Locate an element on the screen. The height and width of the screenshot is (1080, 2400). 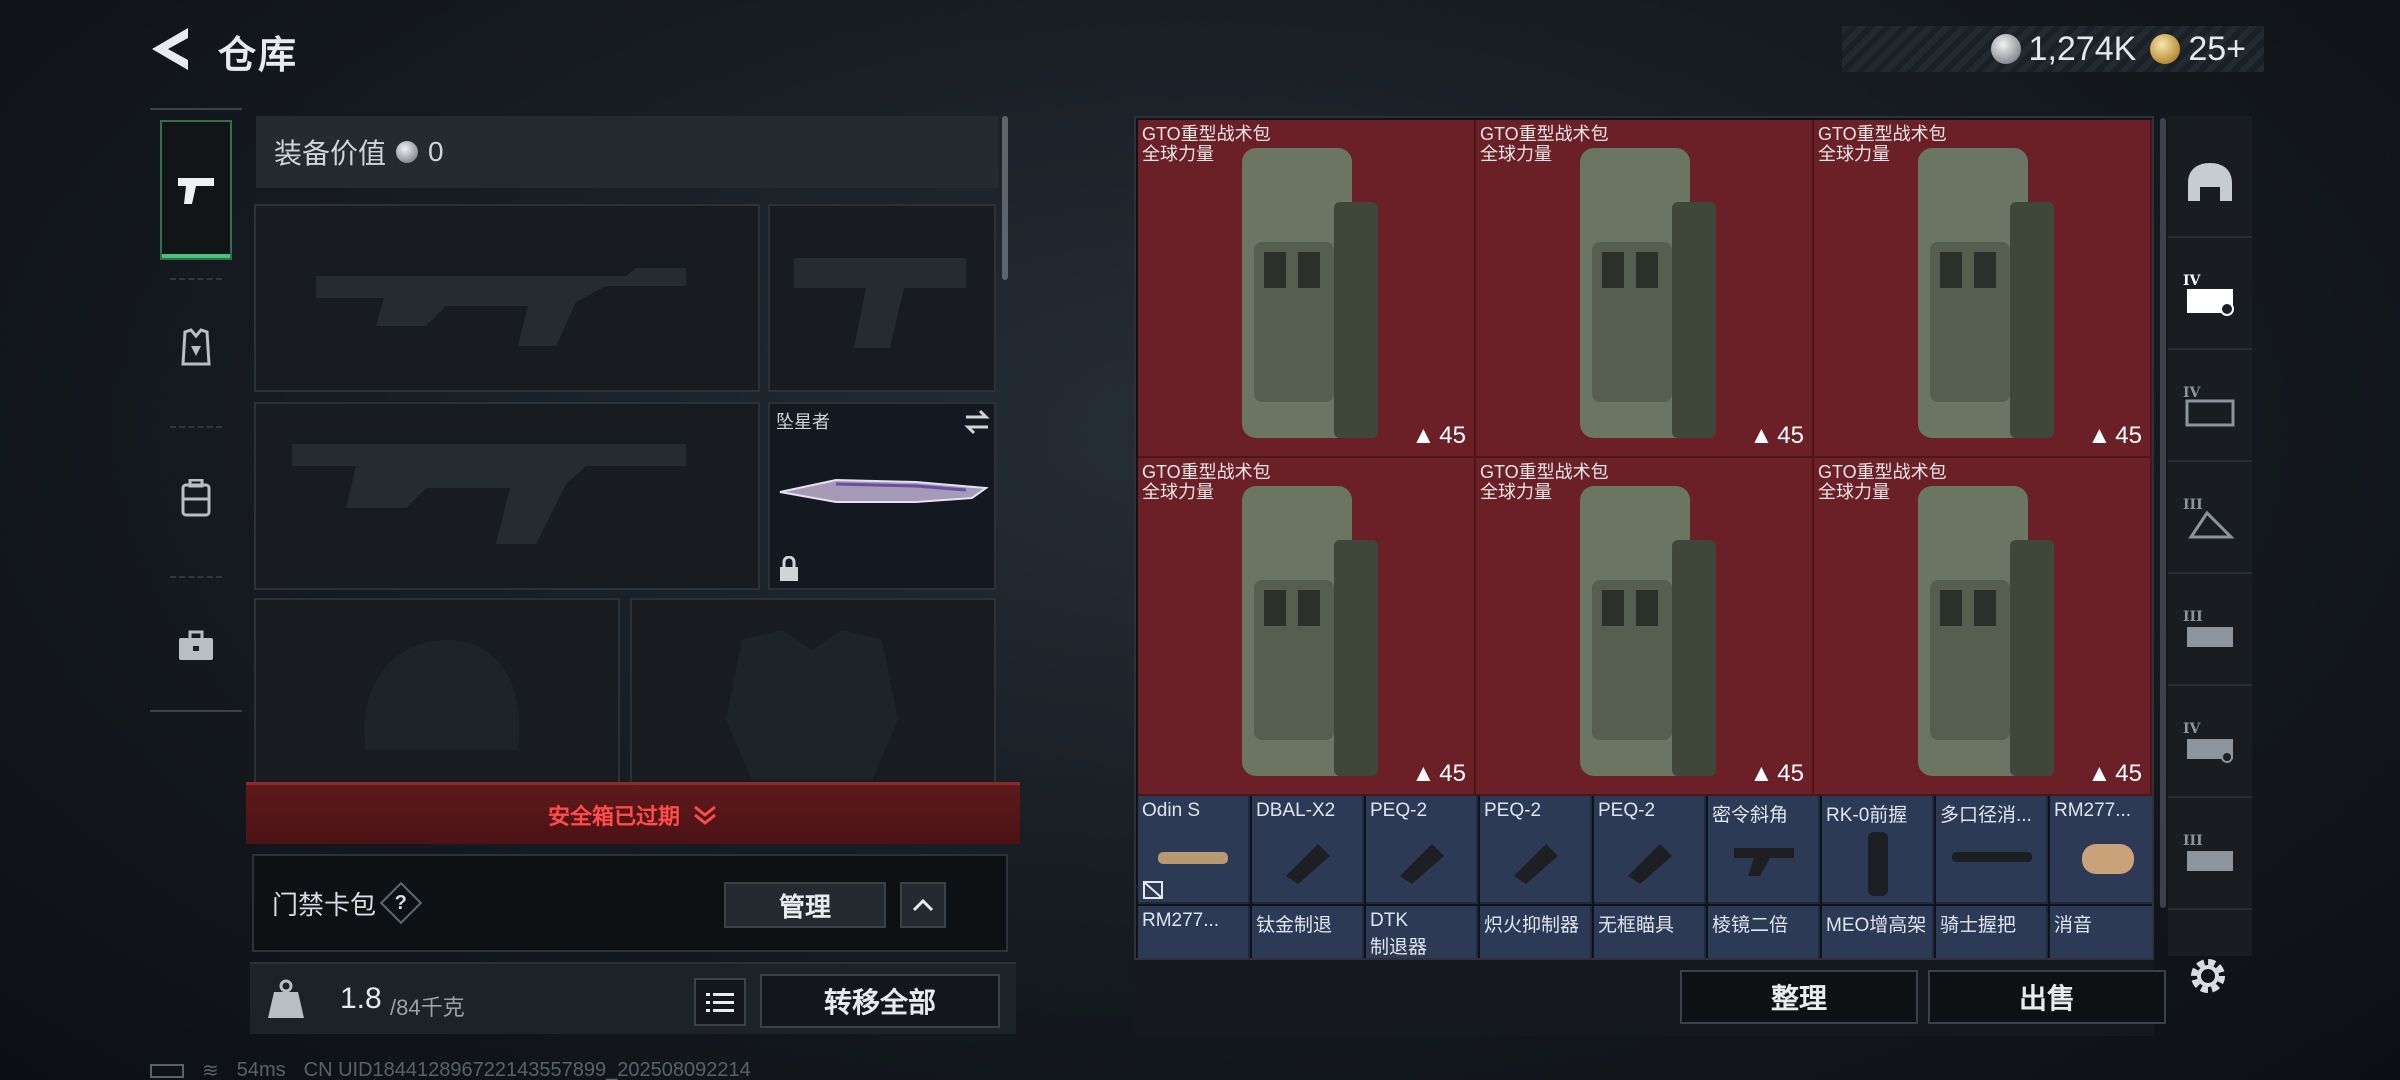
stash-item-attachment: 骑士握把 is located at coordinates (1992, 932).